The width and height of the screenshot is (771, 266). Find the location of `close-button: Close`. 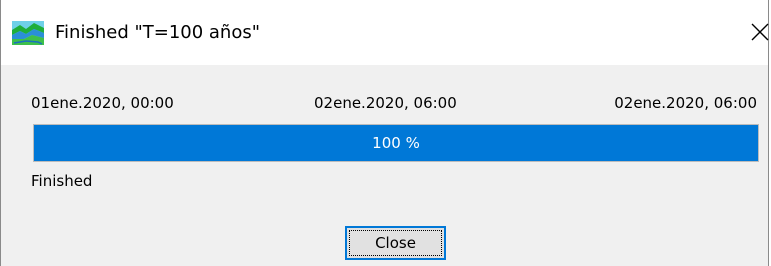

close-button: Close is located at coordinates (395, 243).